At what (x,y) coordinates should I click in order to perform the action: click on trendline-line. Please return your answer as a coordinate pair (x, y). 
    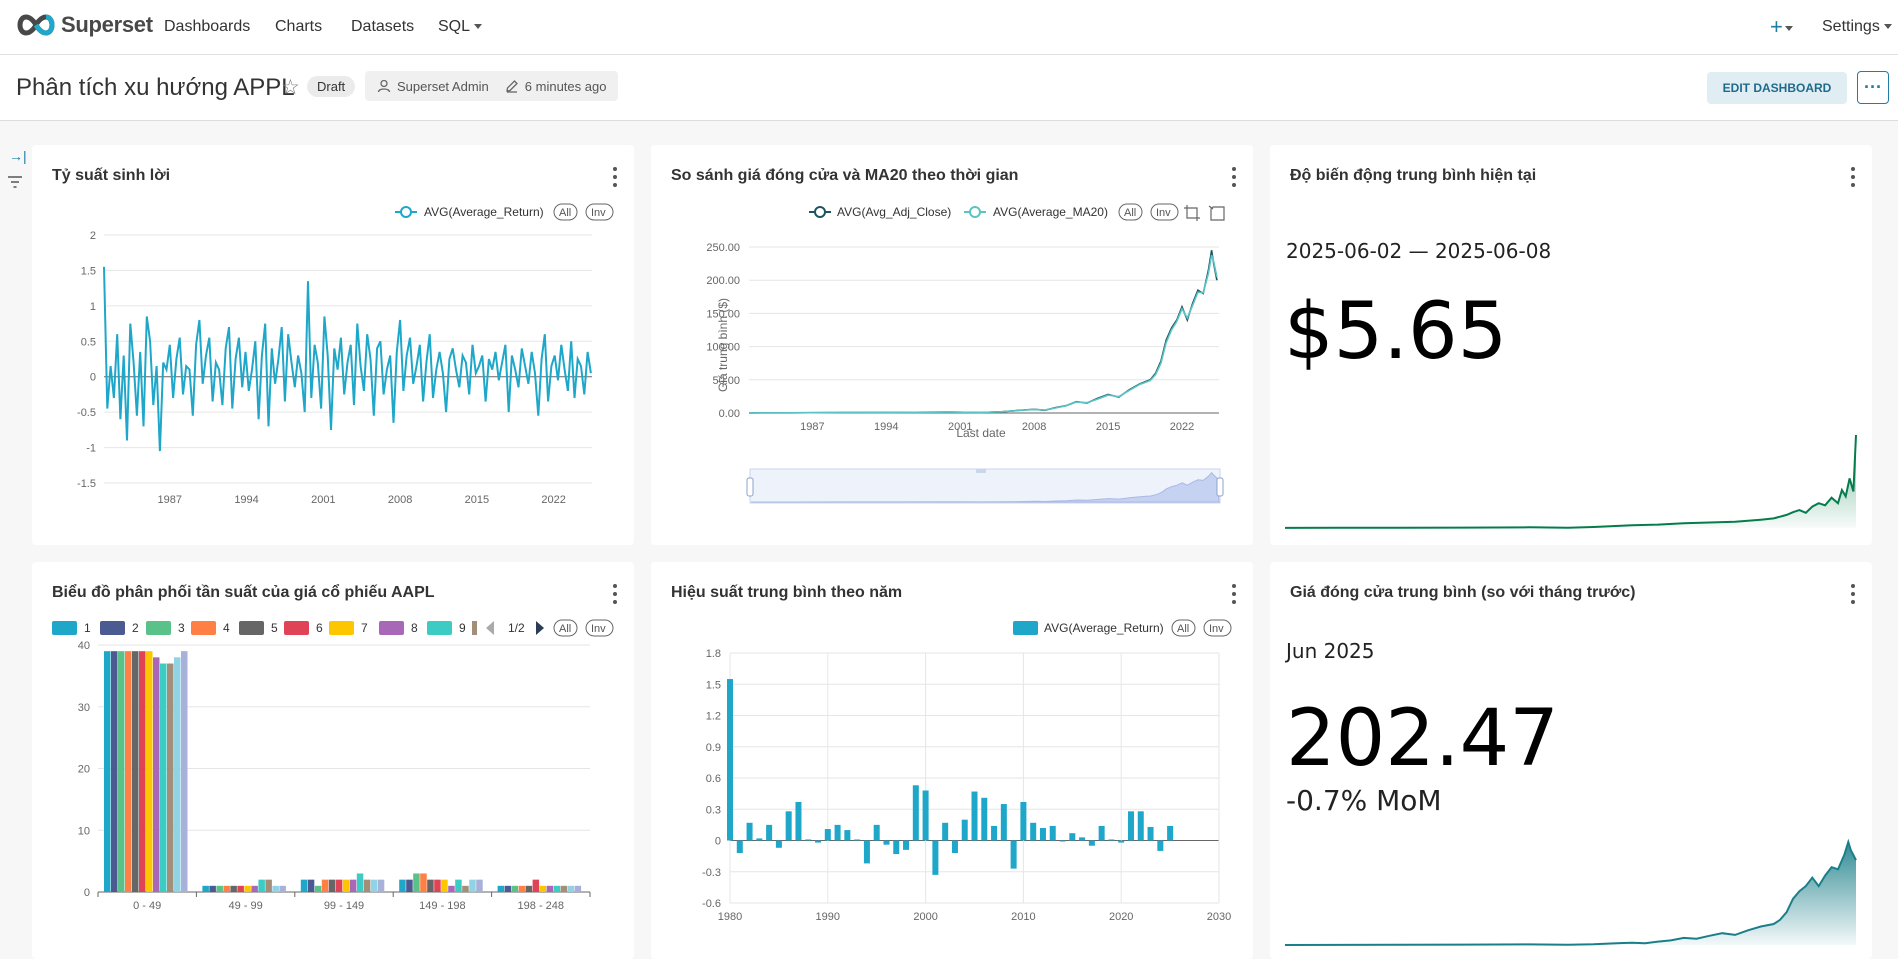
    Looking at the image, I should click on (1570, 481).